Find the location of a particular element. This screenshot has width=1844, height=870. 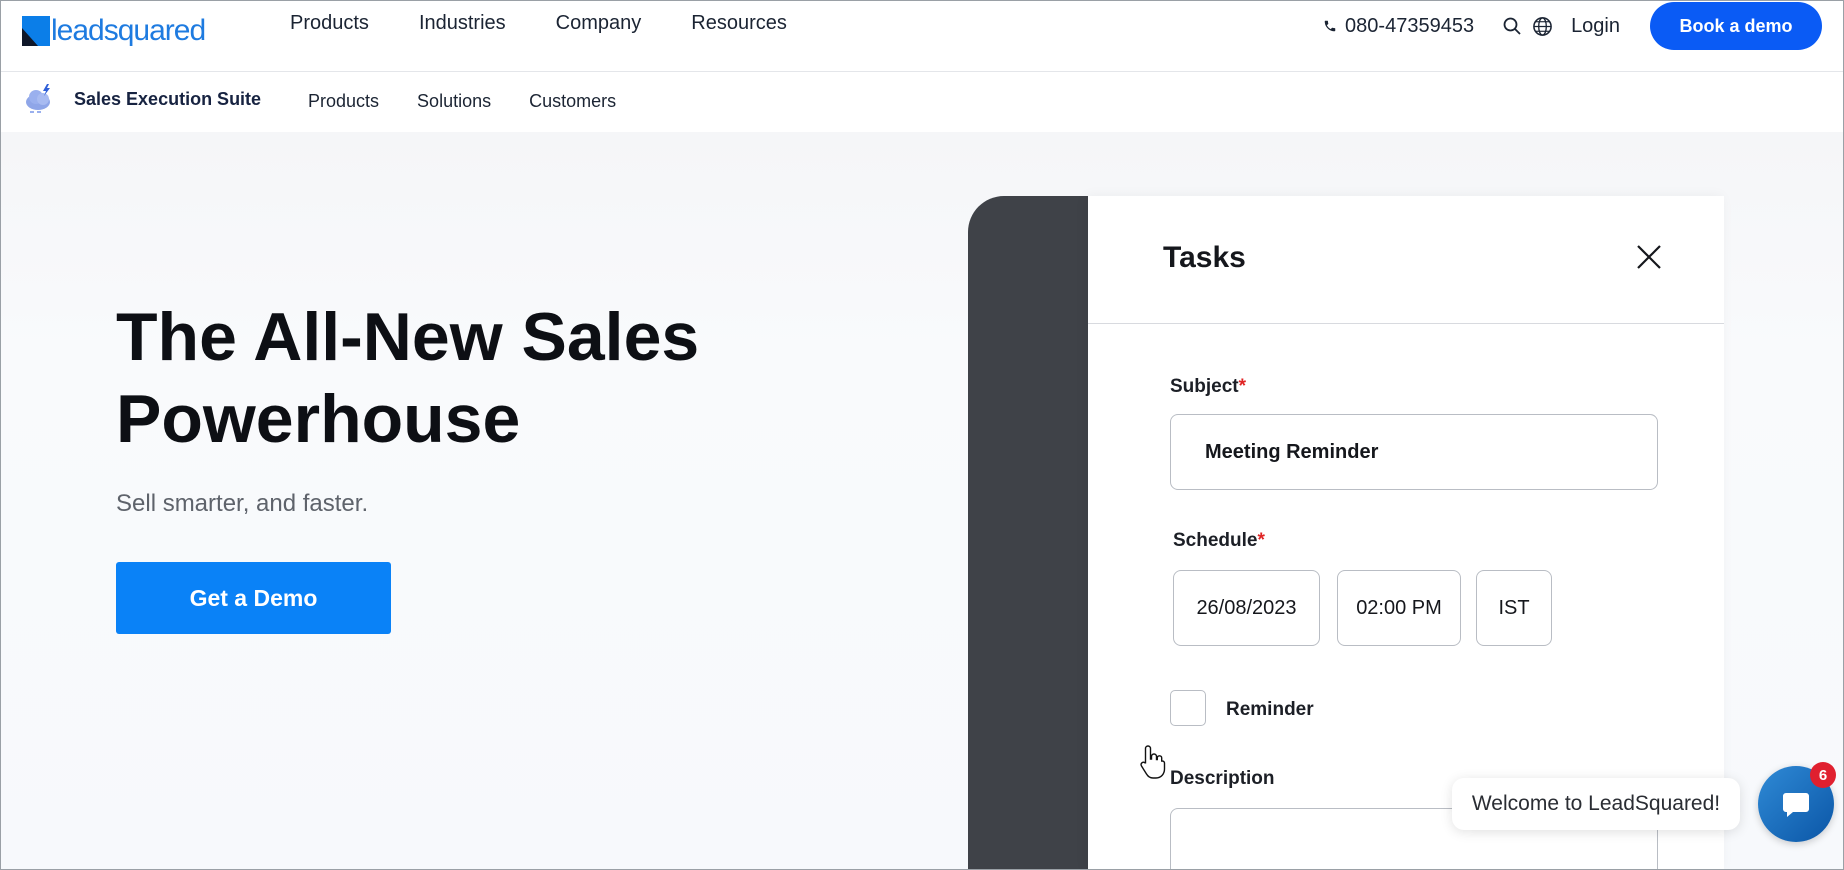

login-link: Login is located at coordinates (1595, 26).